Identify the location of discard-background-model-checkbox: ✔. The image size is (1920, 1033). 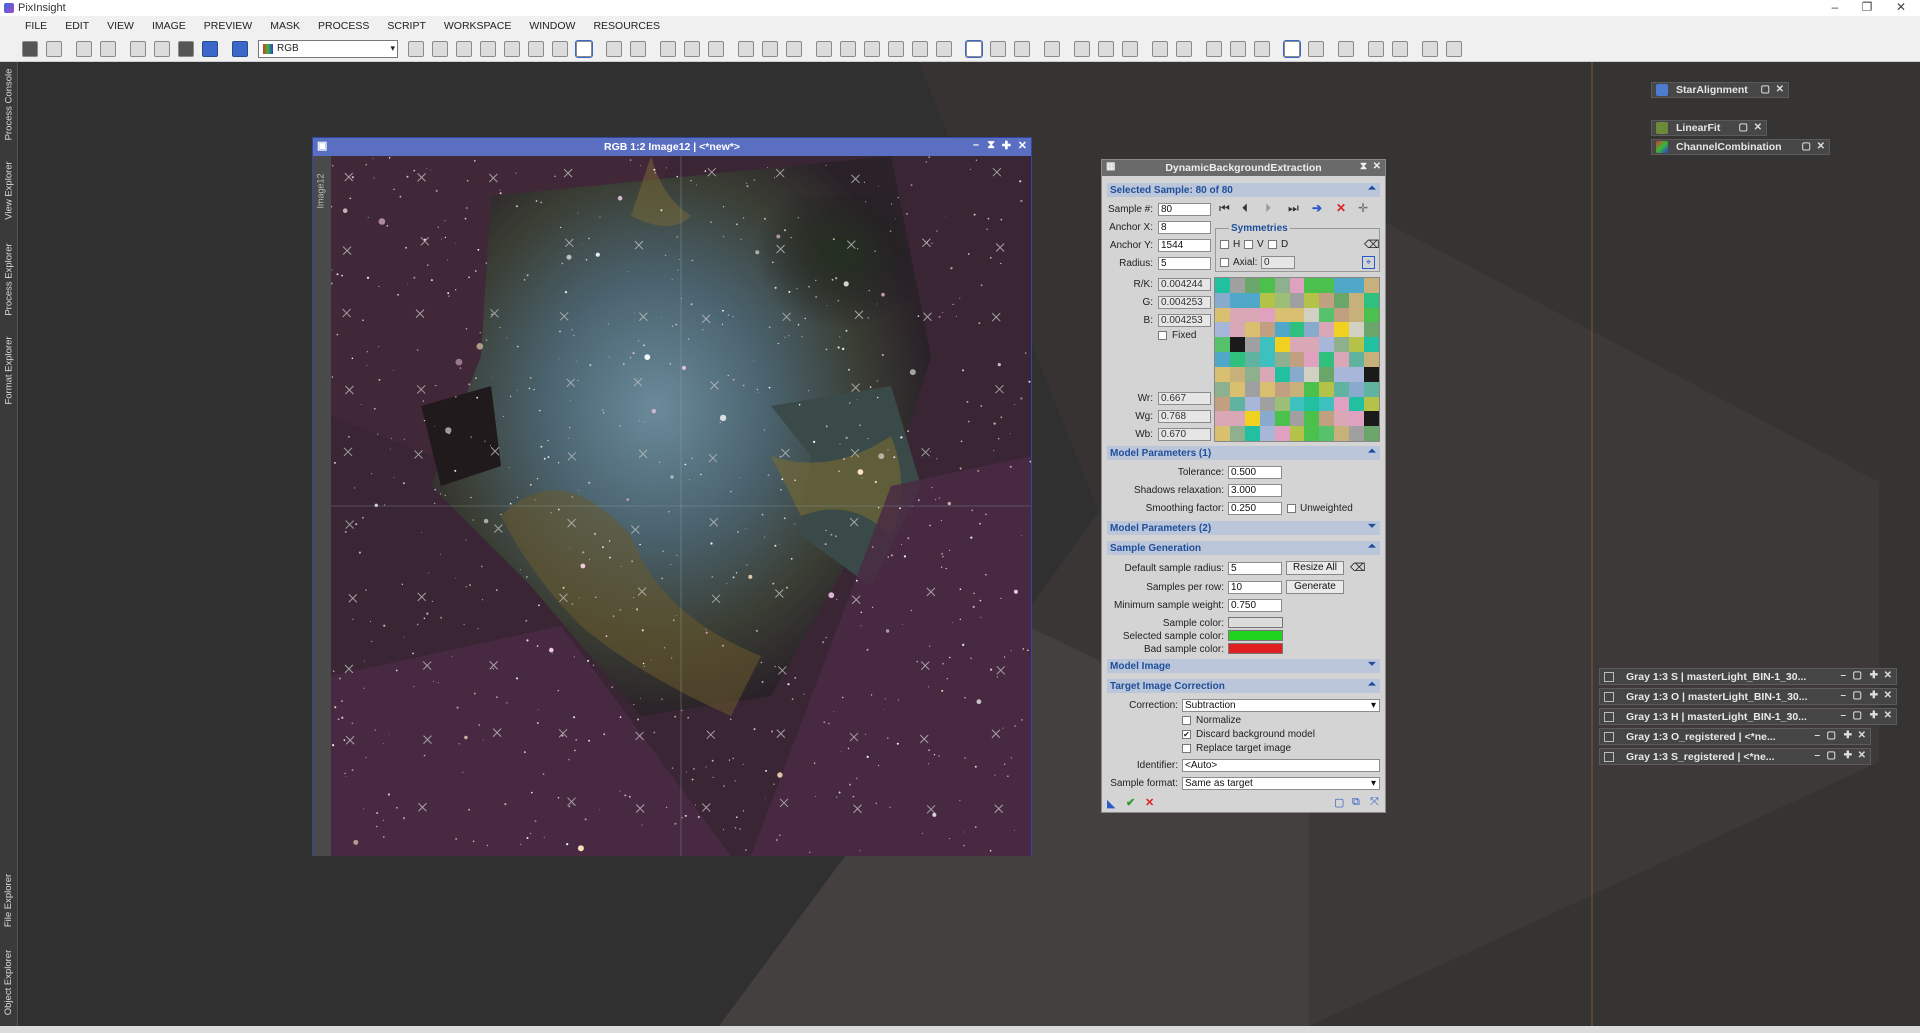
(1186, 734).